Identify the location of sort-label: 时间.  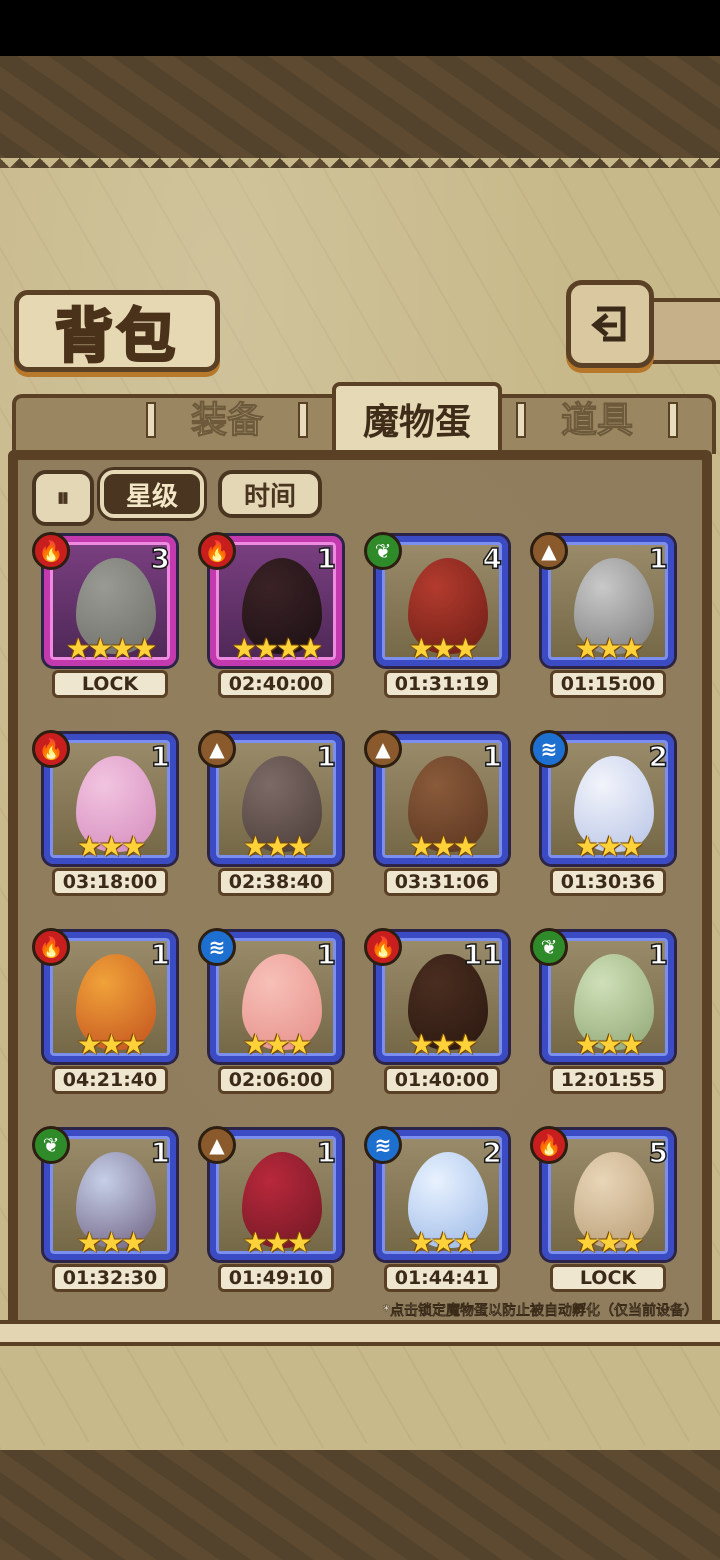
(269, 496).